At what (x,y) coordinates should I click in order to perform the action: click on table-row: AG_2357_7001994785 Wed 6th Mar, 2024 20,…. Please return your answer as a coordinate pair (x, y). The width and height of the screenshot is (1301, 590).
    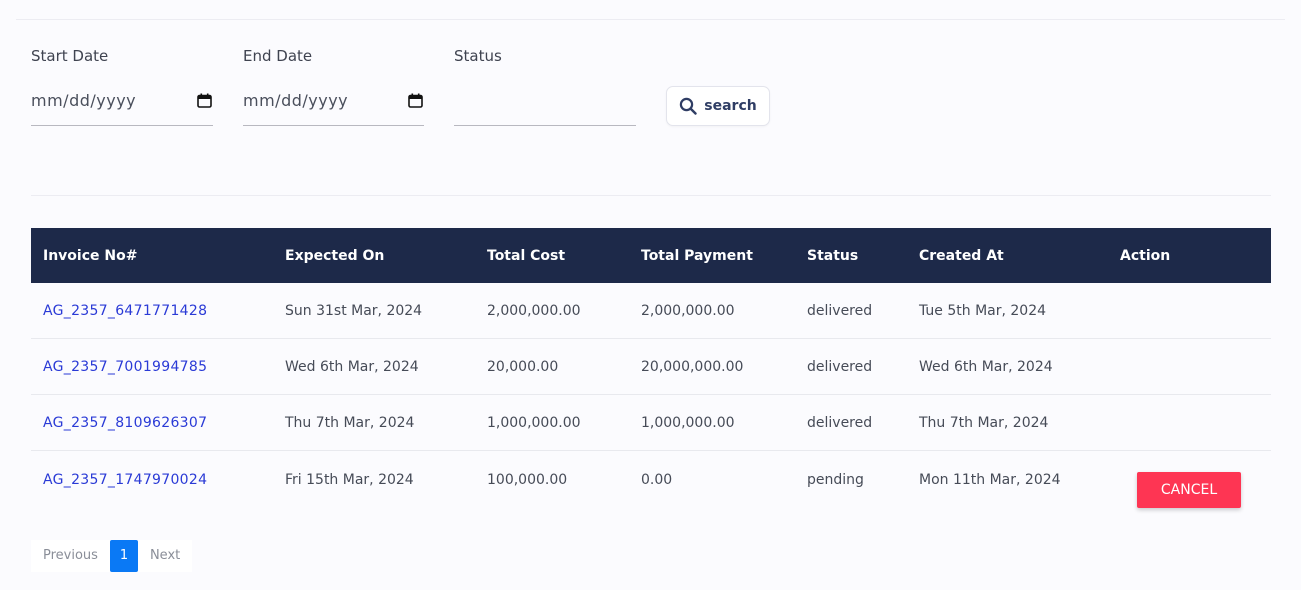
    Looking at the image, I should click on (651, 367).